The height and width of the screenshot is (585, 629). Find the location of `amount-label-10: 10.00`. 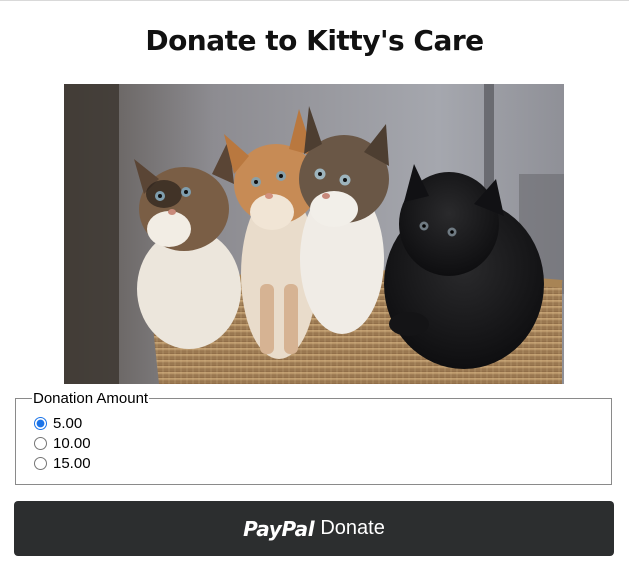

amount-label-10: 10.00 is located at coordinates (72, 443).